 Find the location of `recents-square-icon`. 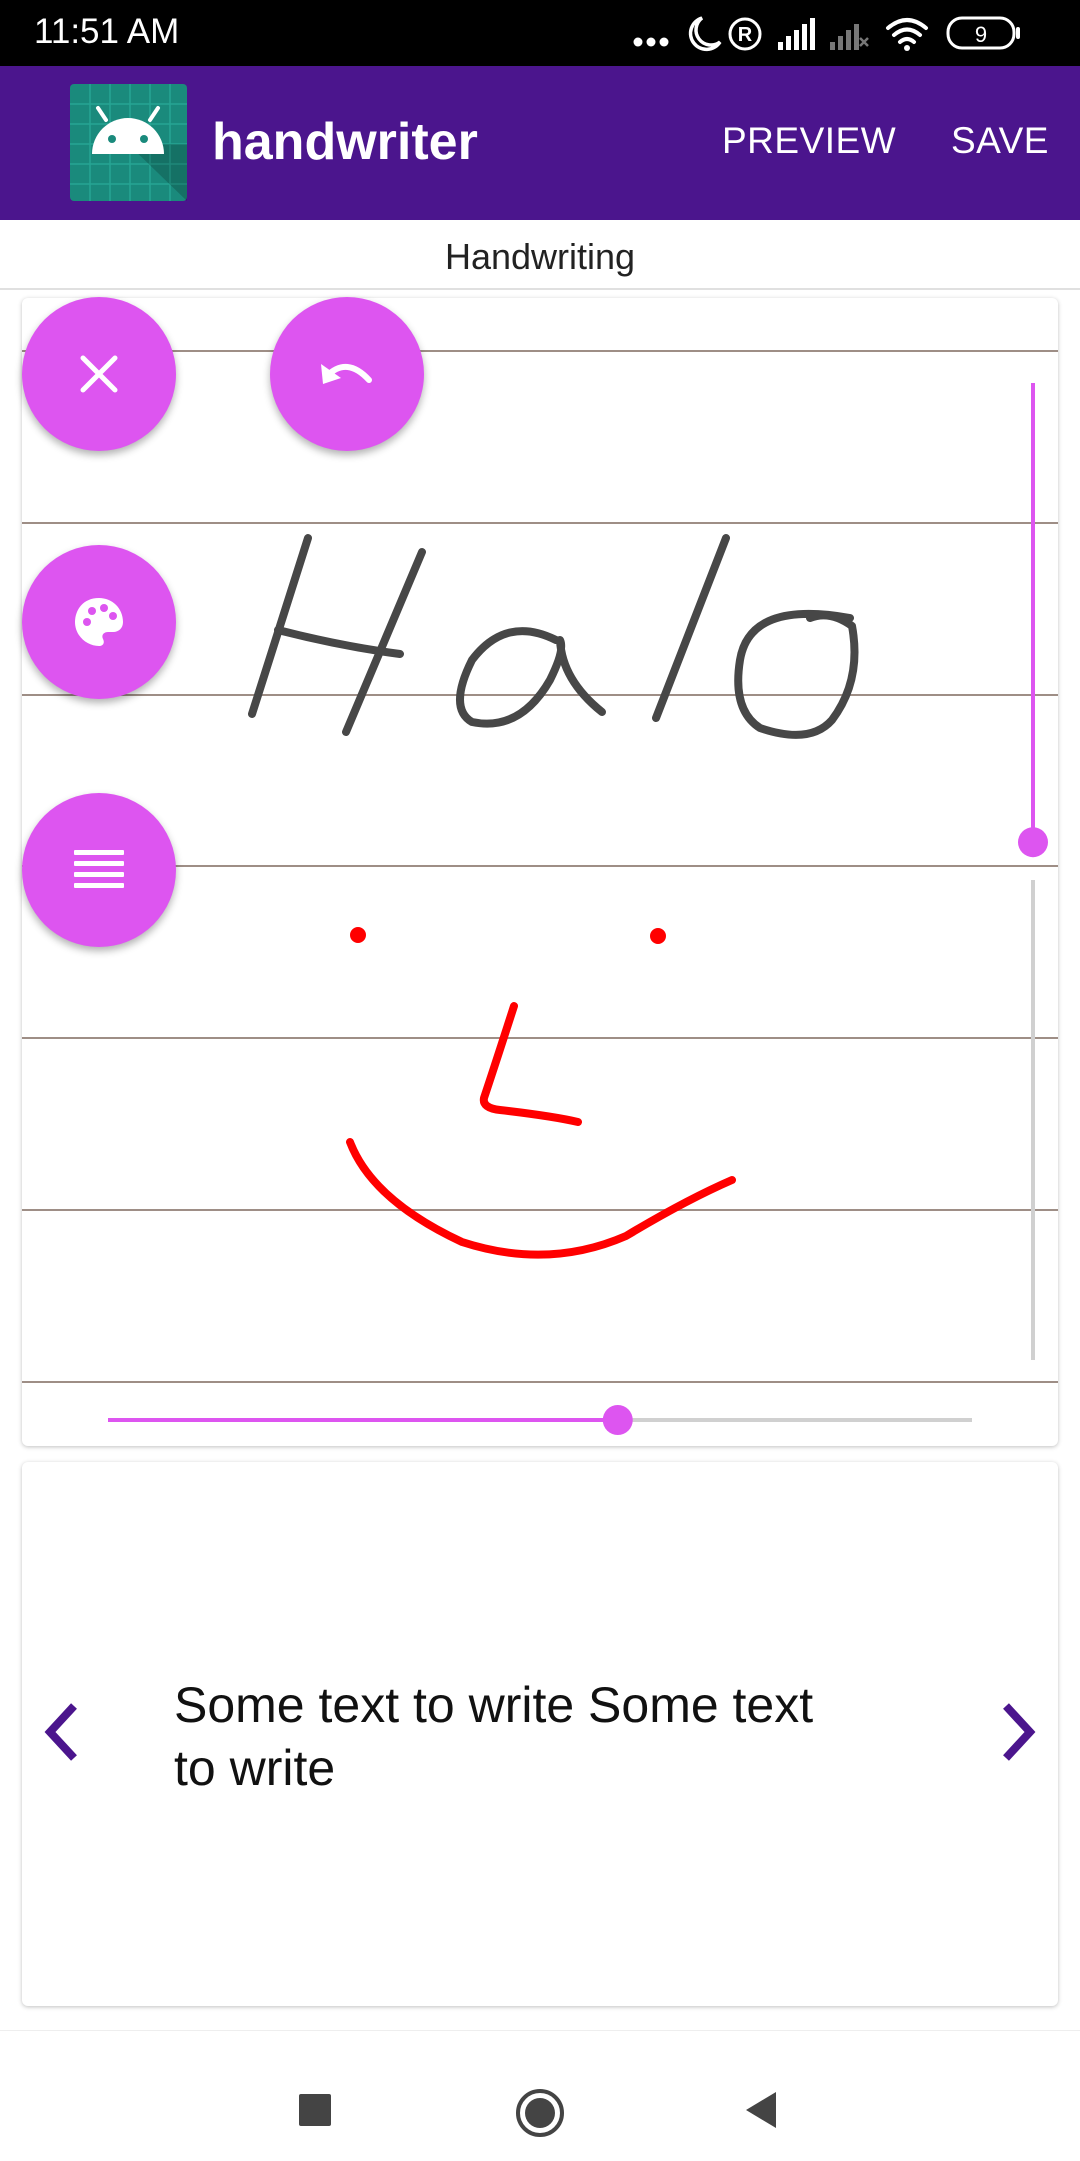

recents-square-icon is located at coordinates (315, 2110).